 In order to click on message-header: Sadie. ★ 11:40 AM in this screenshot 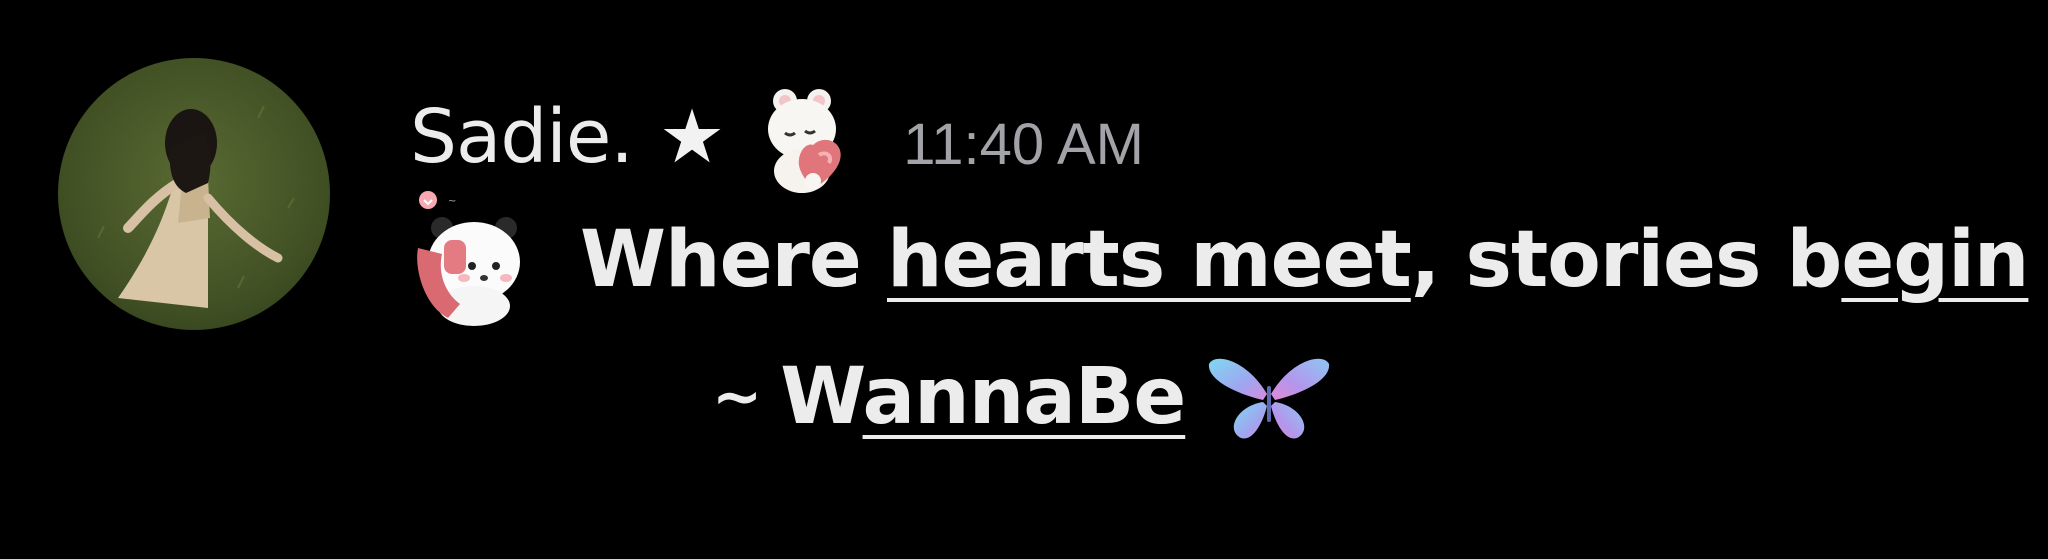, I will do `click(777, 141)`.